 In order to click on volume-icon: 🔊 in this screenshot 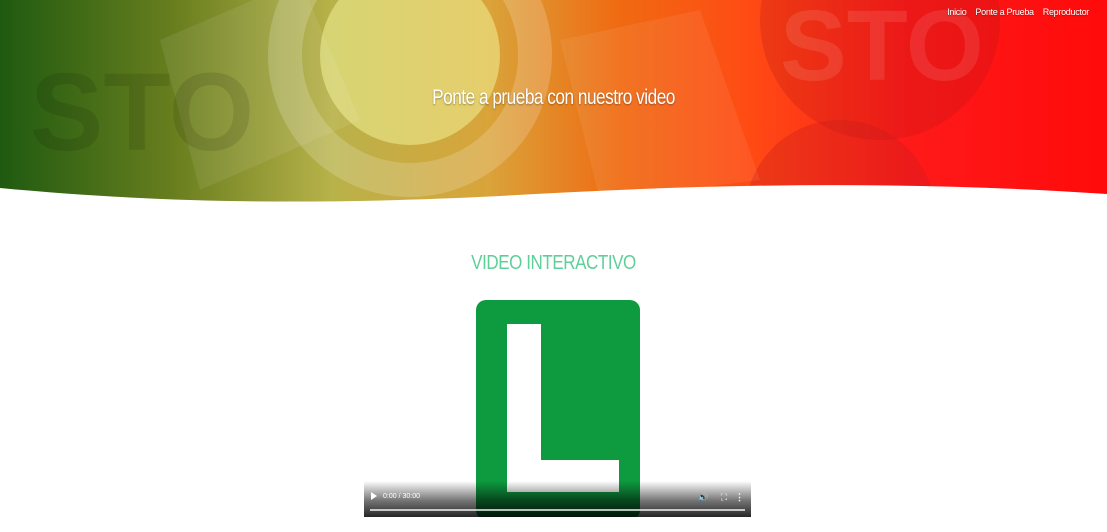, I will do `click(703, 497)`.